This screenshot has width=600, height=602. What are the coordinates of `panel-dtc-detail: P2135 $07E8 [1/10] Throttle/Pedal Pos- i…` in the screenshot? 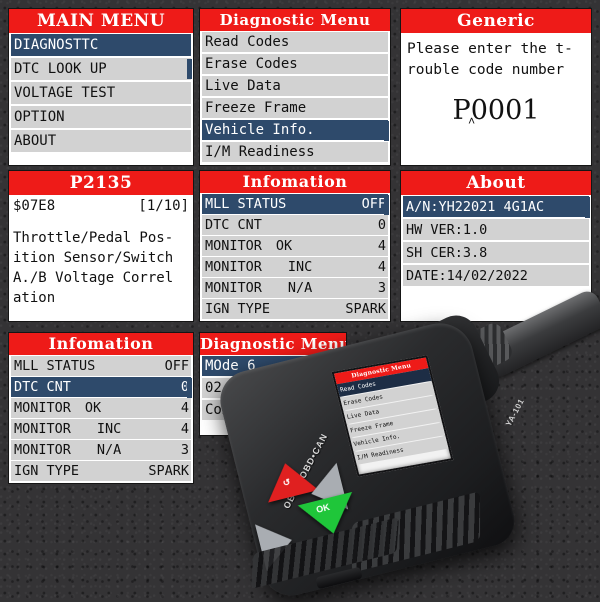 It's located at (101, 246).